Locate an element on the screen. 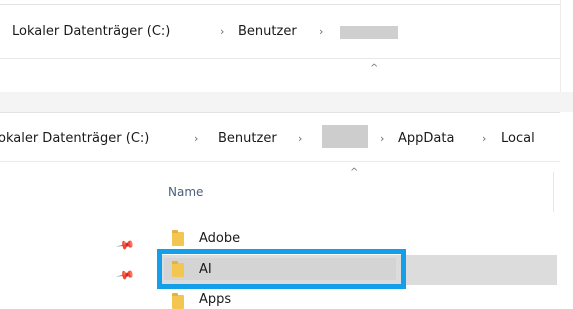  highlight-box is located at coordinates (281, 269).